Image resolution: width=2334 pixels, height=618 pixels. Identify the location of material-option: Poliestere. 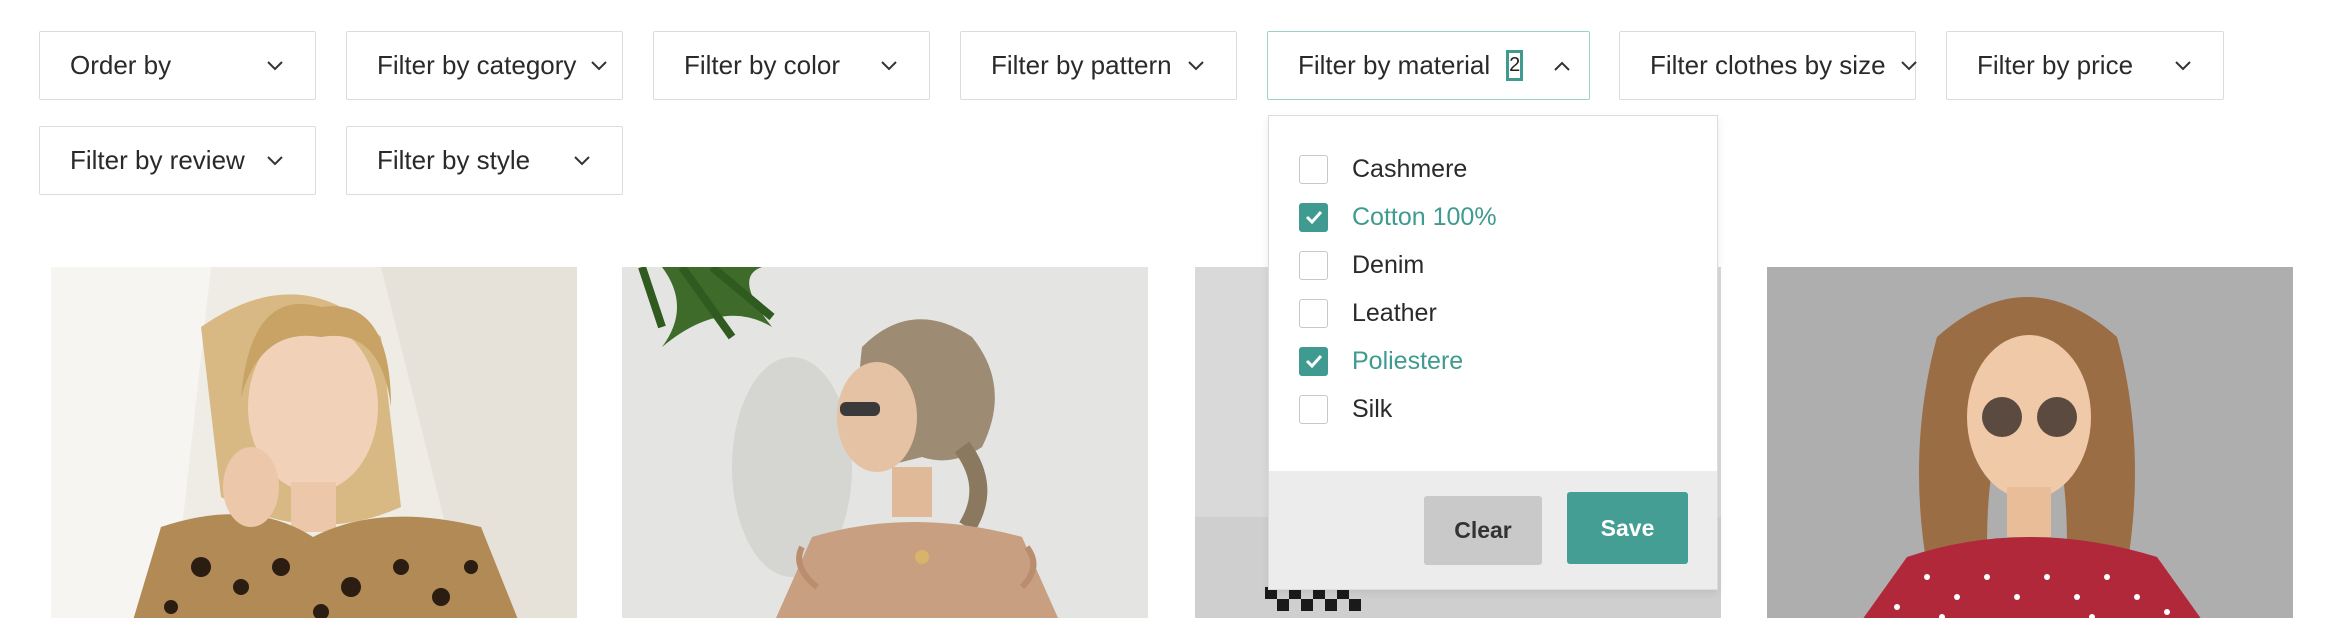
(1381, 361).